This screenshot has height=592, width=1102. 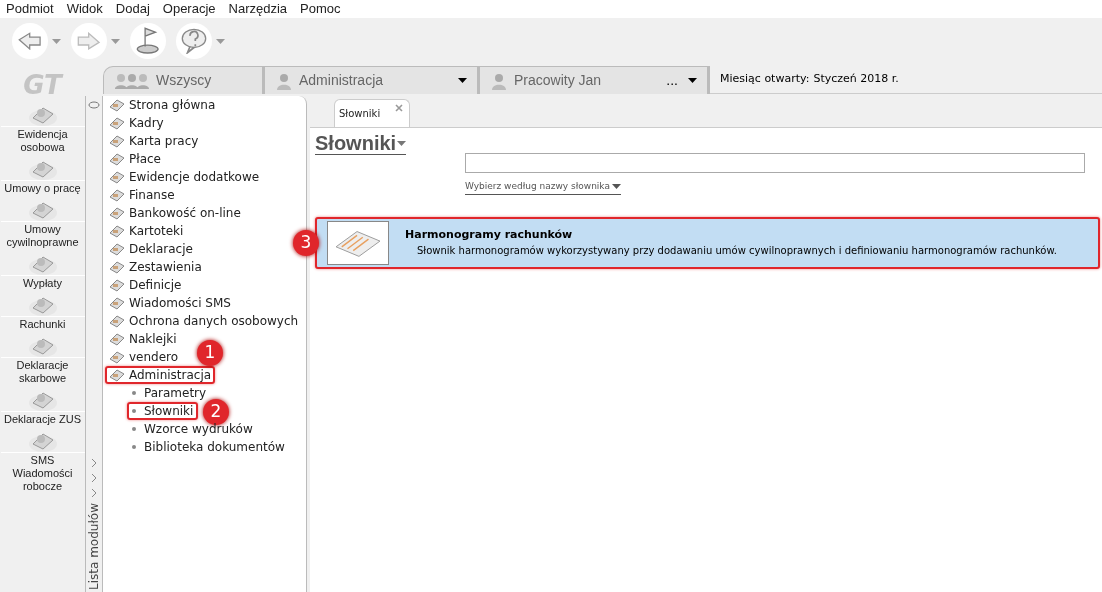 I want to click on tree-subitem: Parametry, so click(x=169, y=393).